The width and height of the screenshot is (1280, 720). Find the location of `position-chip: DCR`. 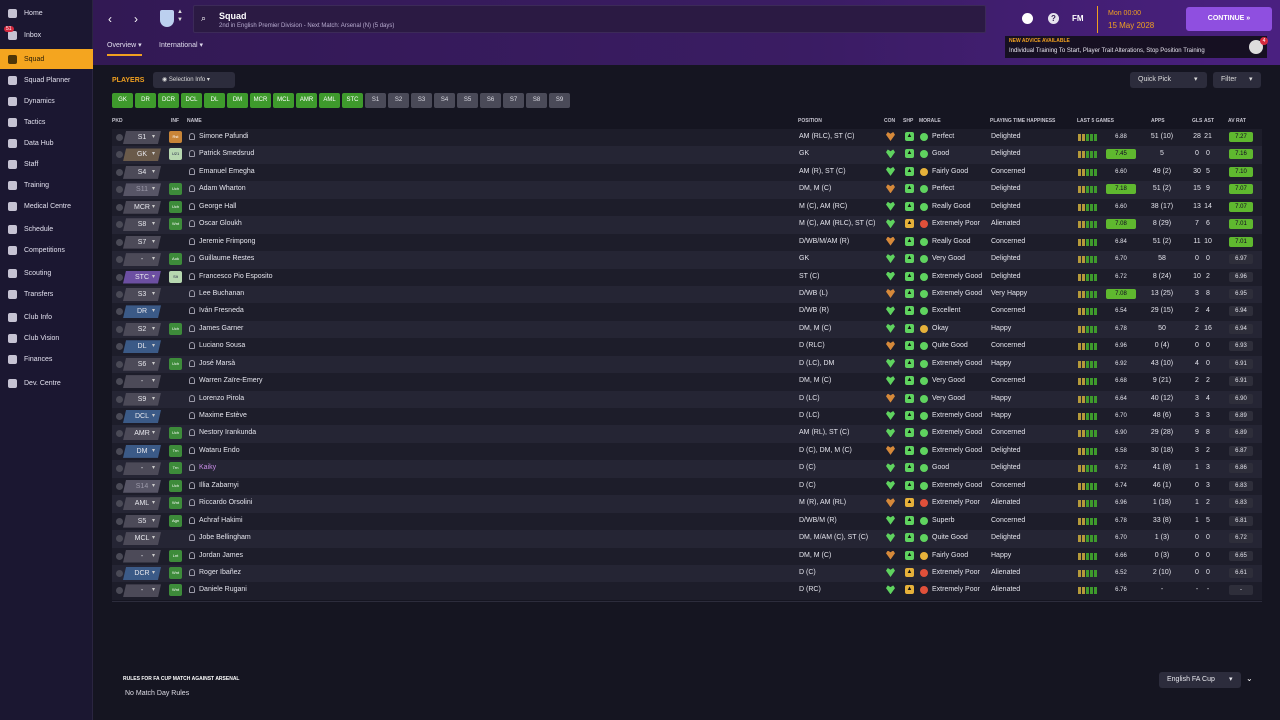

position-chip: DCR is located at coordinates (168, 100).